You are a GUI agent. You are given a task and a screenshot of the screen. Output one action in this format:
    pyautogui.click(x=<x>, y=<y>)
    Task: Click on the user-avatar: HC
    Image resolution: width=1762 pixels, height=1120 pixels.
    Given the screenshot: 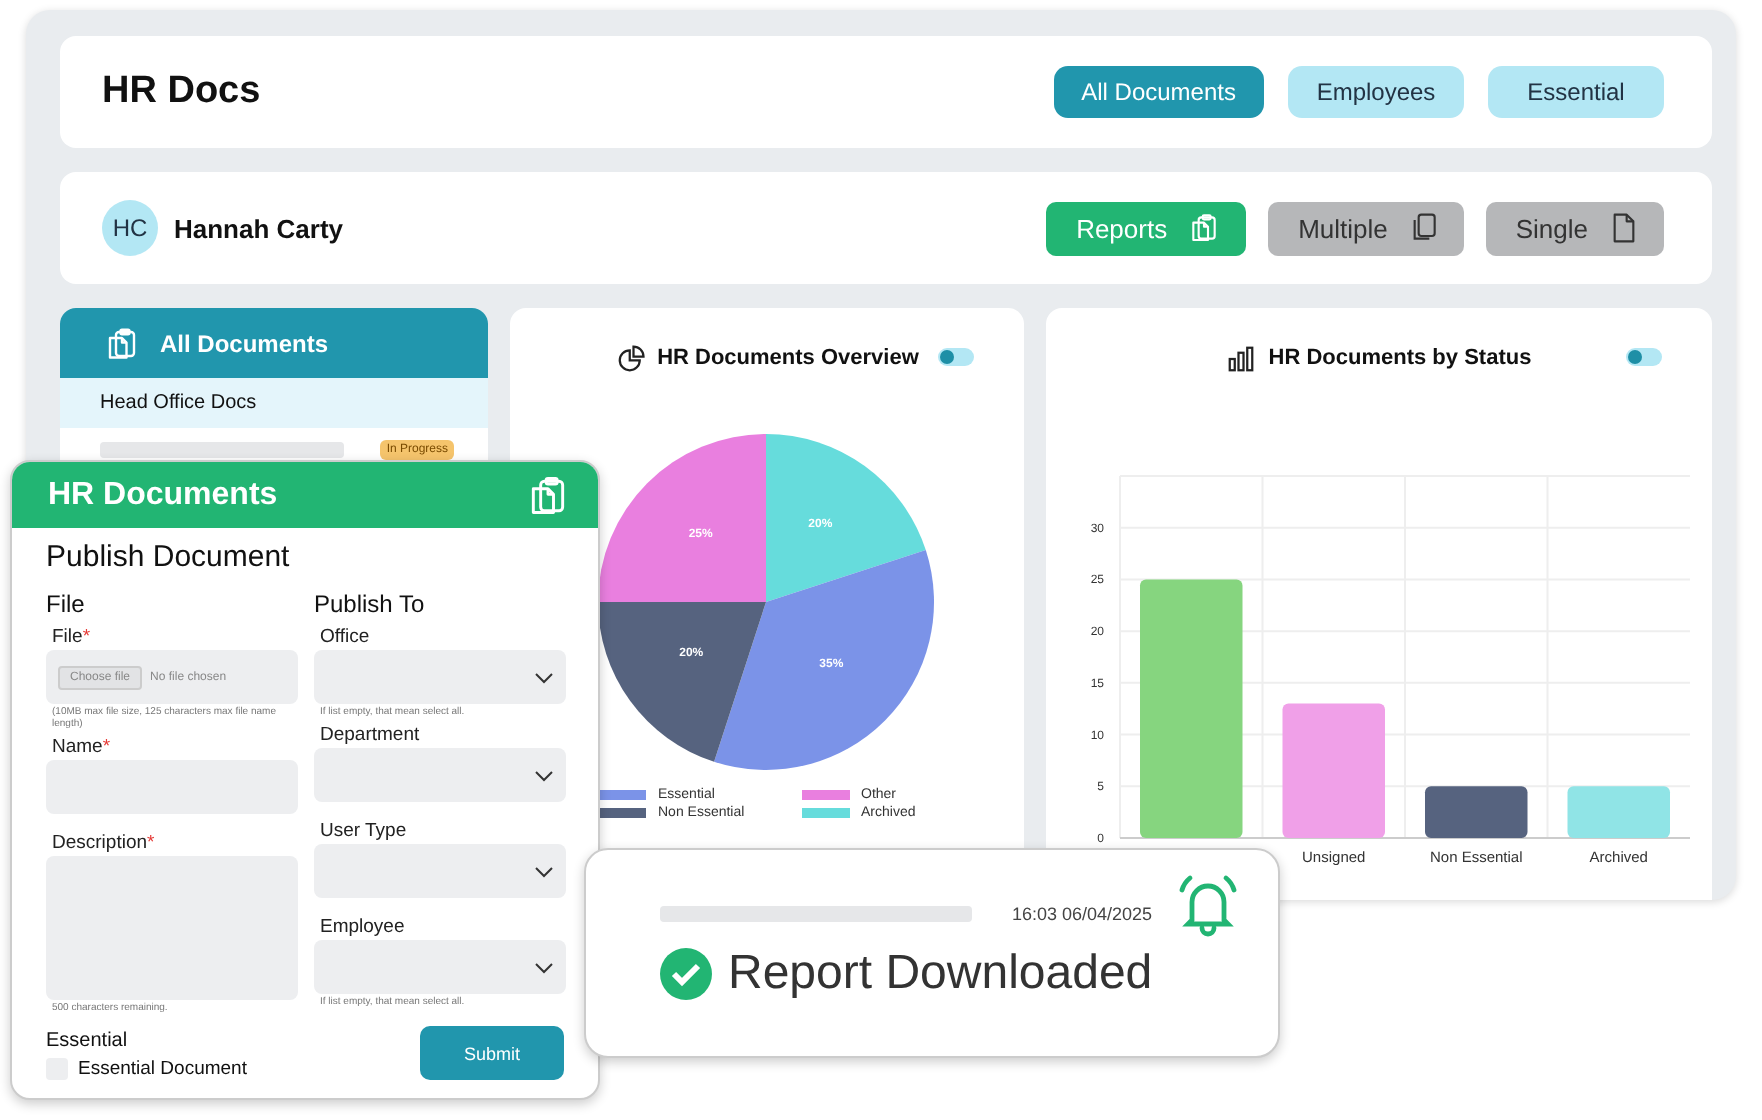 What is the action you would take?
    pyautogui.click(x=130, y=228)
    